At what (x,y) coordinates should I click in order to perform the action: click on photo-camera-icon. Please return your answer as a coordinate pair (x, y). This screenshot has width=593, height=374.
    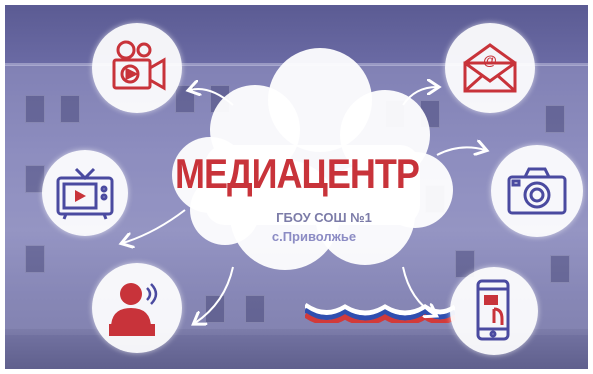
    Looking at the image, I should click on (537, 191).